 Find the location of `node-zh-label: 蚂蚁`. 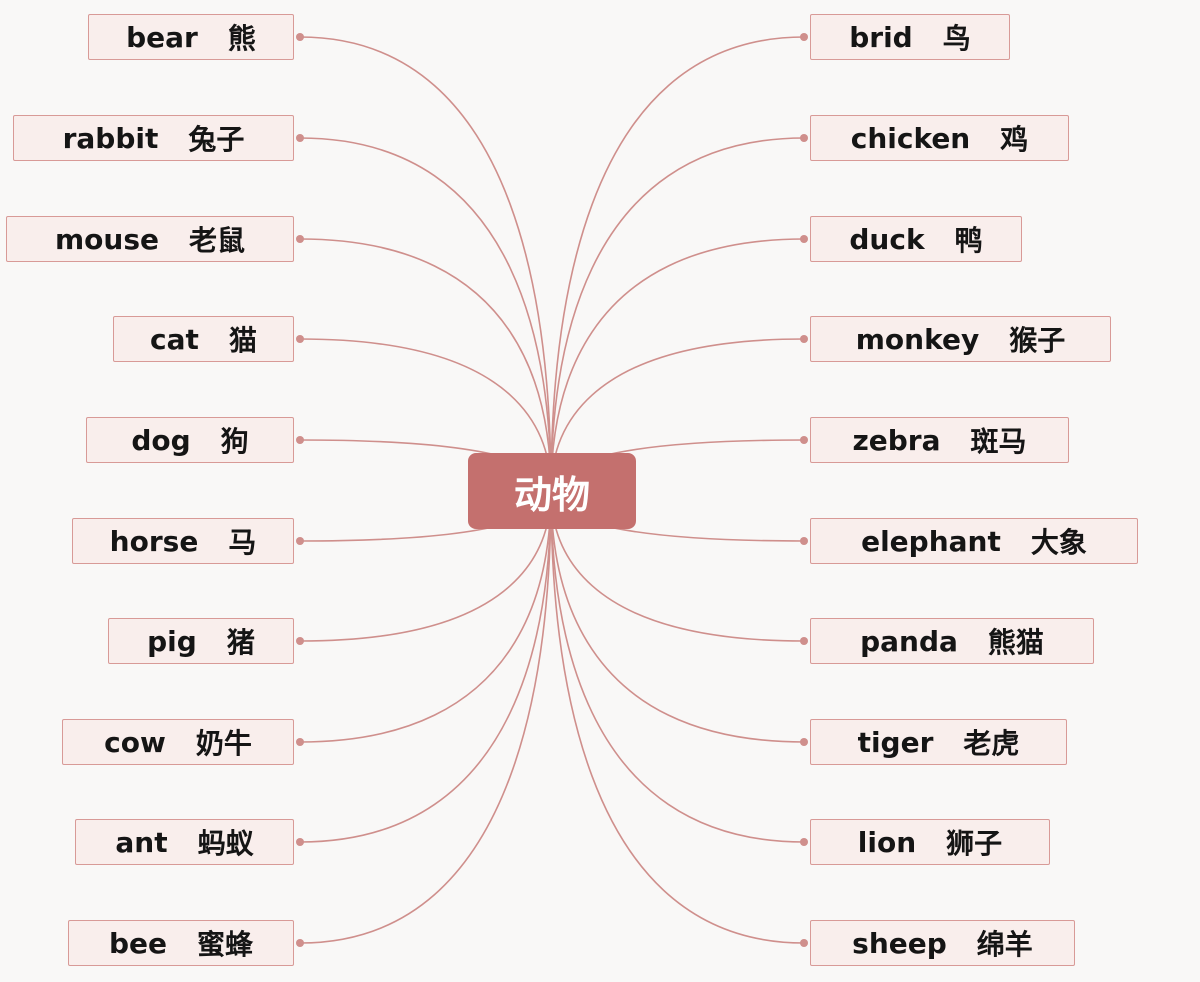

node-zh-label: 蚂蚁 is located at coordinates (225, 843).